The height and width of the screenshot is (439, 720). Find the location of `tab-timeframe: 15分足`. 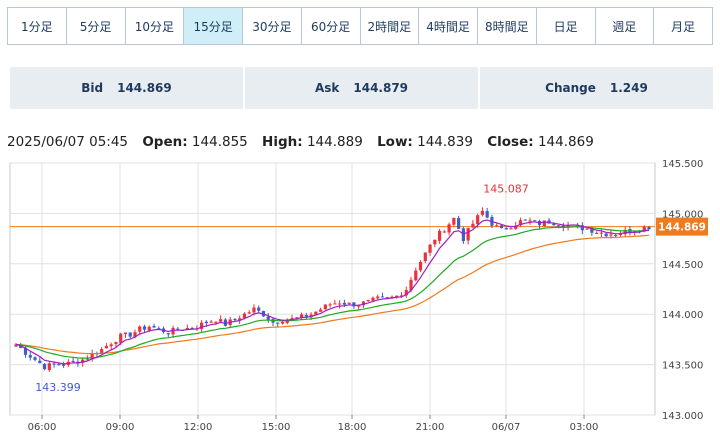

tab-timeframe: 15分足 is located at coordinates (212, 26).